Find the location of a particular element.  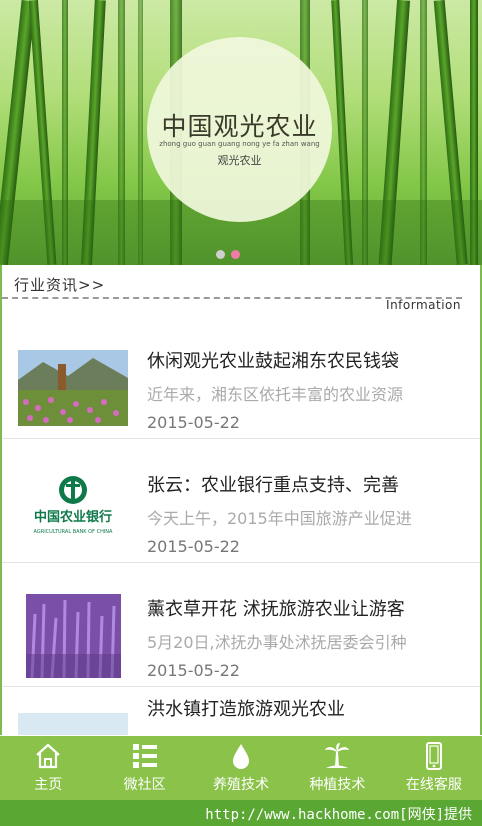

footer-bar: http://www.hackhome.com[网侠]提供 is located at coordinates (241, 813).